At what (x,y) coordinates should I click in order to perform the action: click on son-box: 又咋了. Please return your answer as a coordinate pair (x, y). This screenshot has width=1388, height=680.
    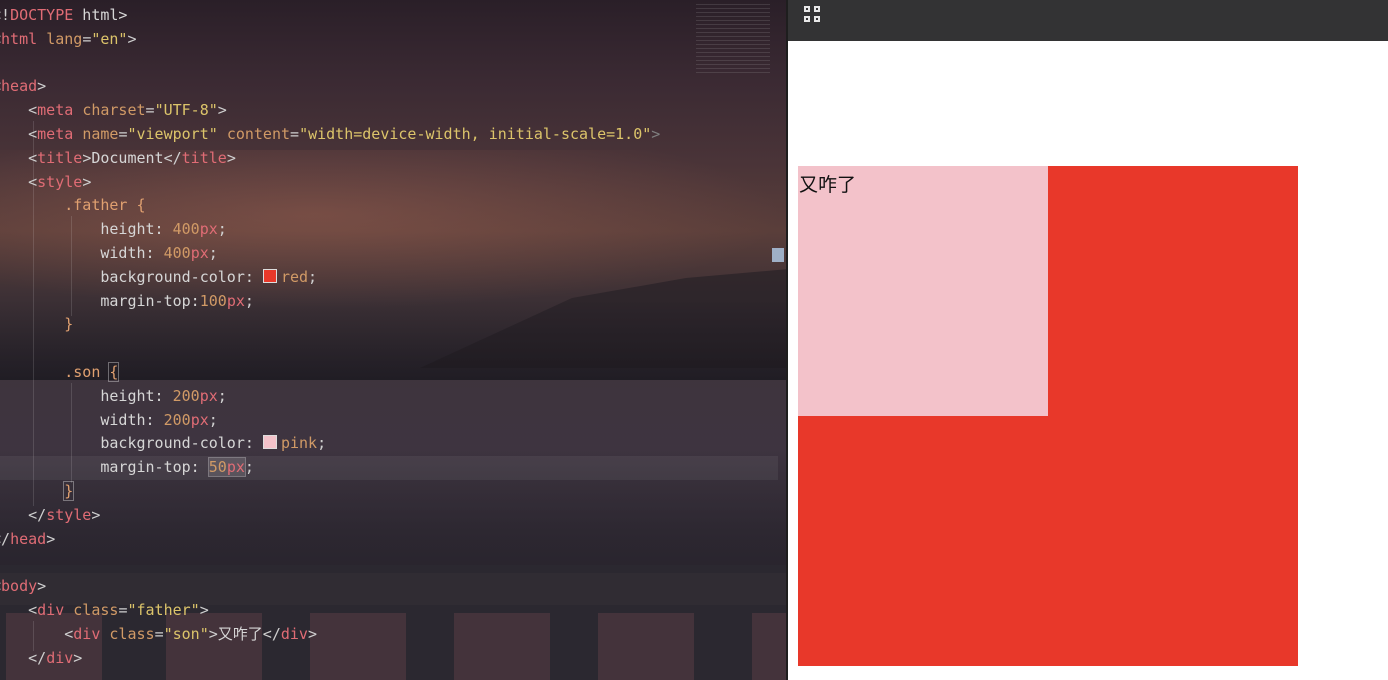
    Looking at the image, I should click on (923, 291).